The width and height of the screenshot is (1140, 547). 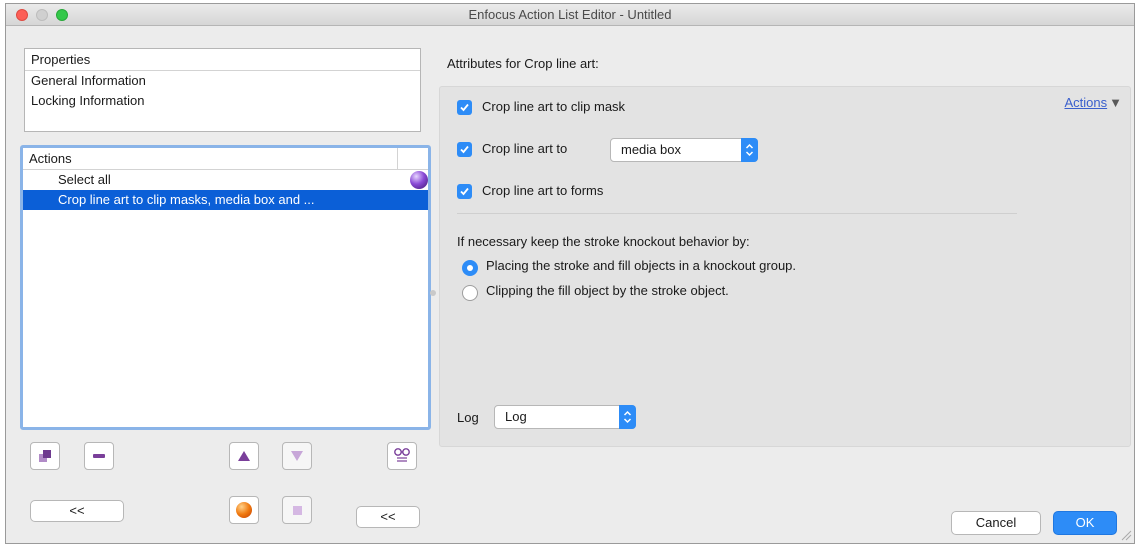 What do you see at coordinates (419, 180) in the screenshot?
I see `status-orb-icon` at bounding box center [419, 180].